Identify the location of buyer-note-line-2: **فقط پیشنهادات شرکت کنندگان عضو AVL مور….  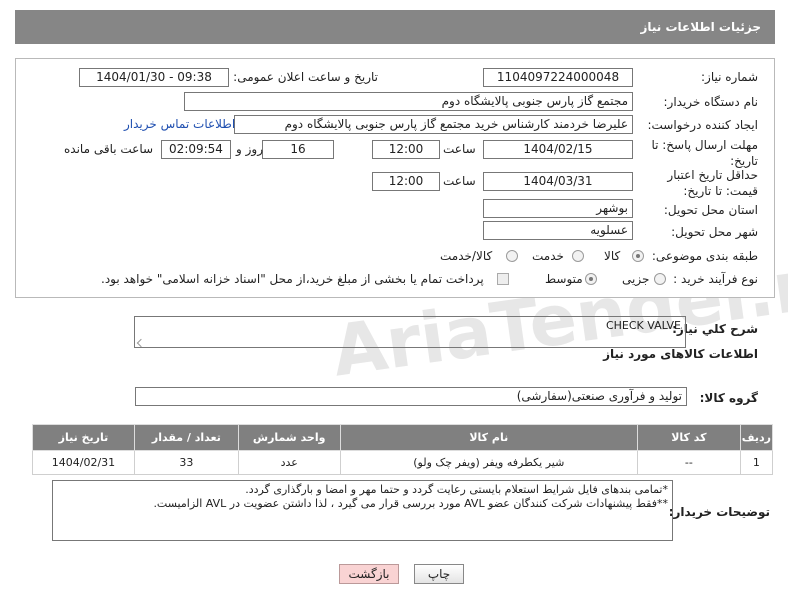
(410, 503).